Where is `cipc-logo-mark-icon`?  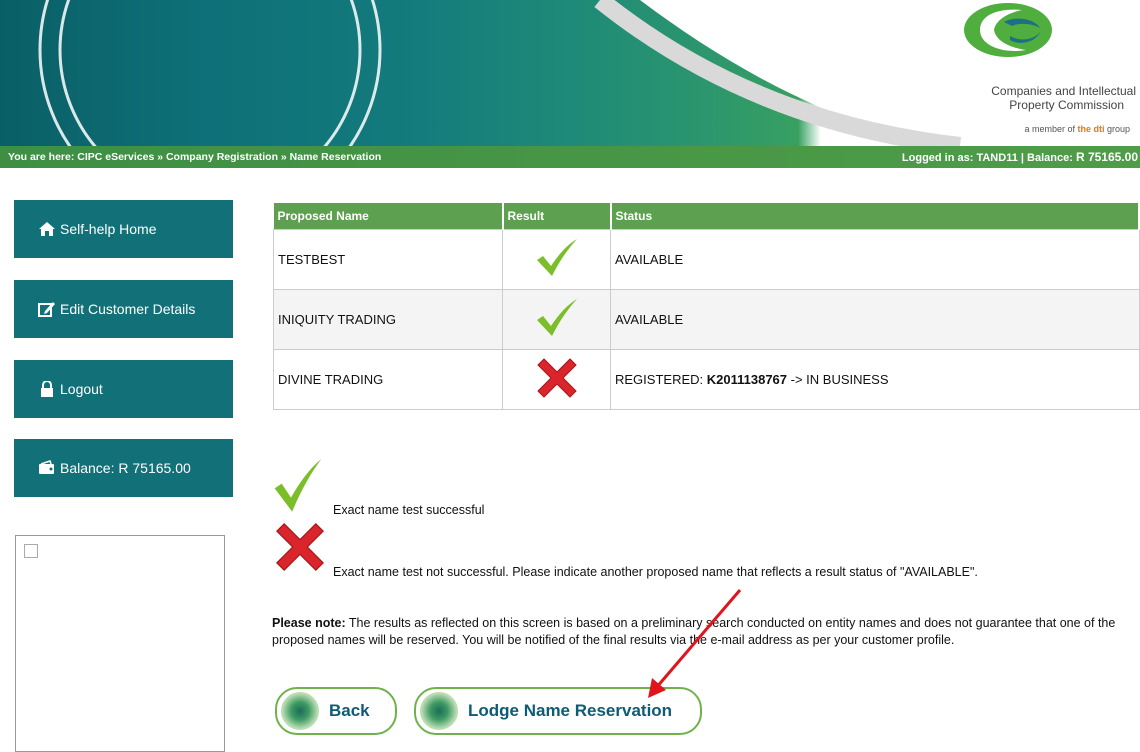
cipc-logo-mark-icon is located at coordinates (1008, 30).